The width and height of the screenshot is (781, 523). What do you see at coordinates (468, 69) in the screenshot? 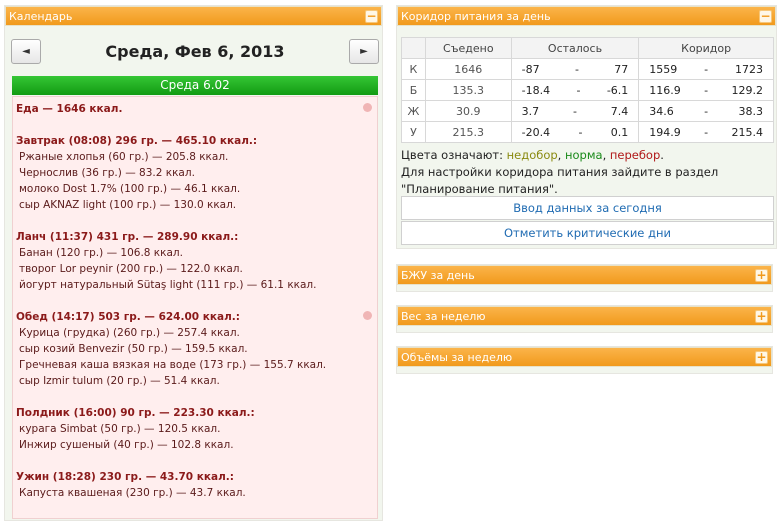
I see `eaten-cell: 1646` at bounding box center [468, 69].